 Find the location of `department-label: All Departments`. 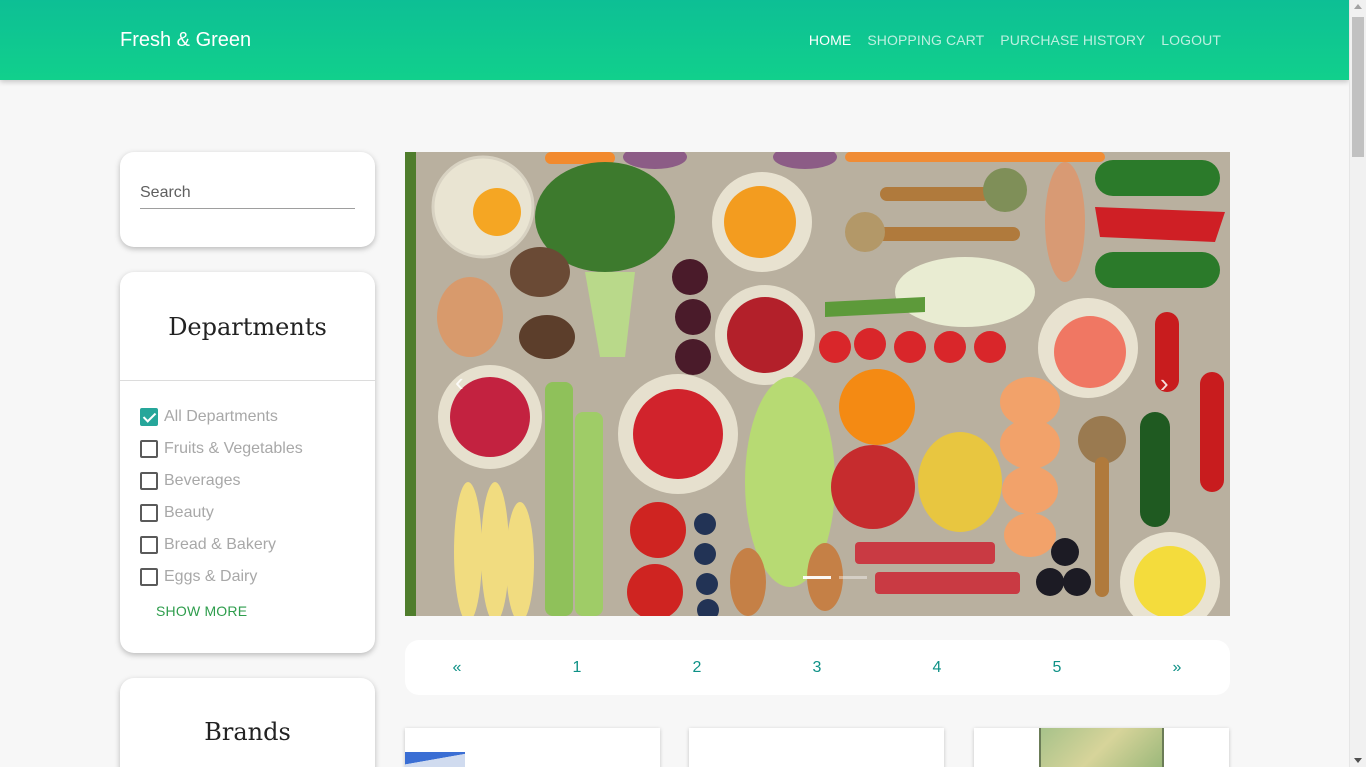

department-label: All Departments is located at coordinates (221, 416).